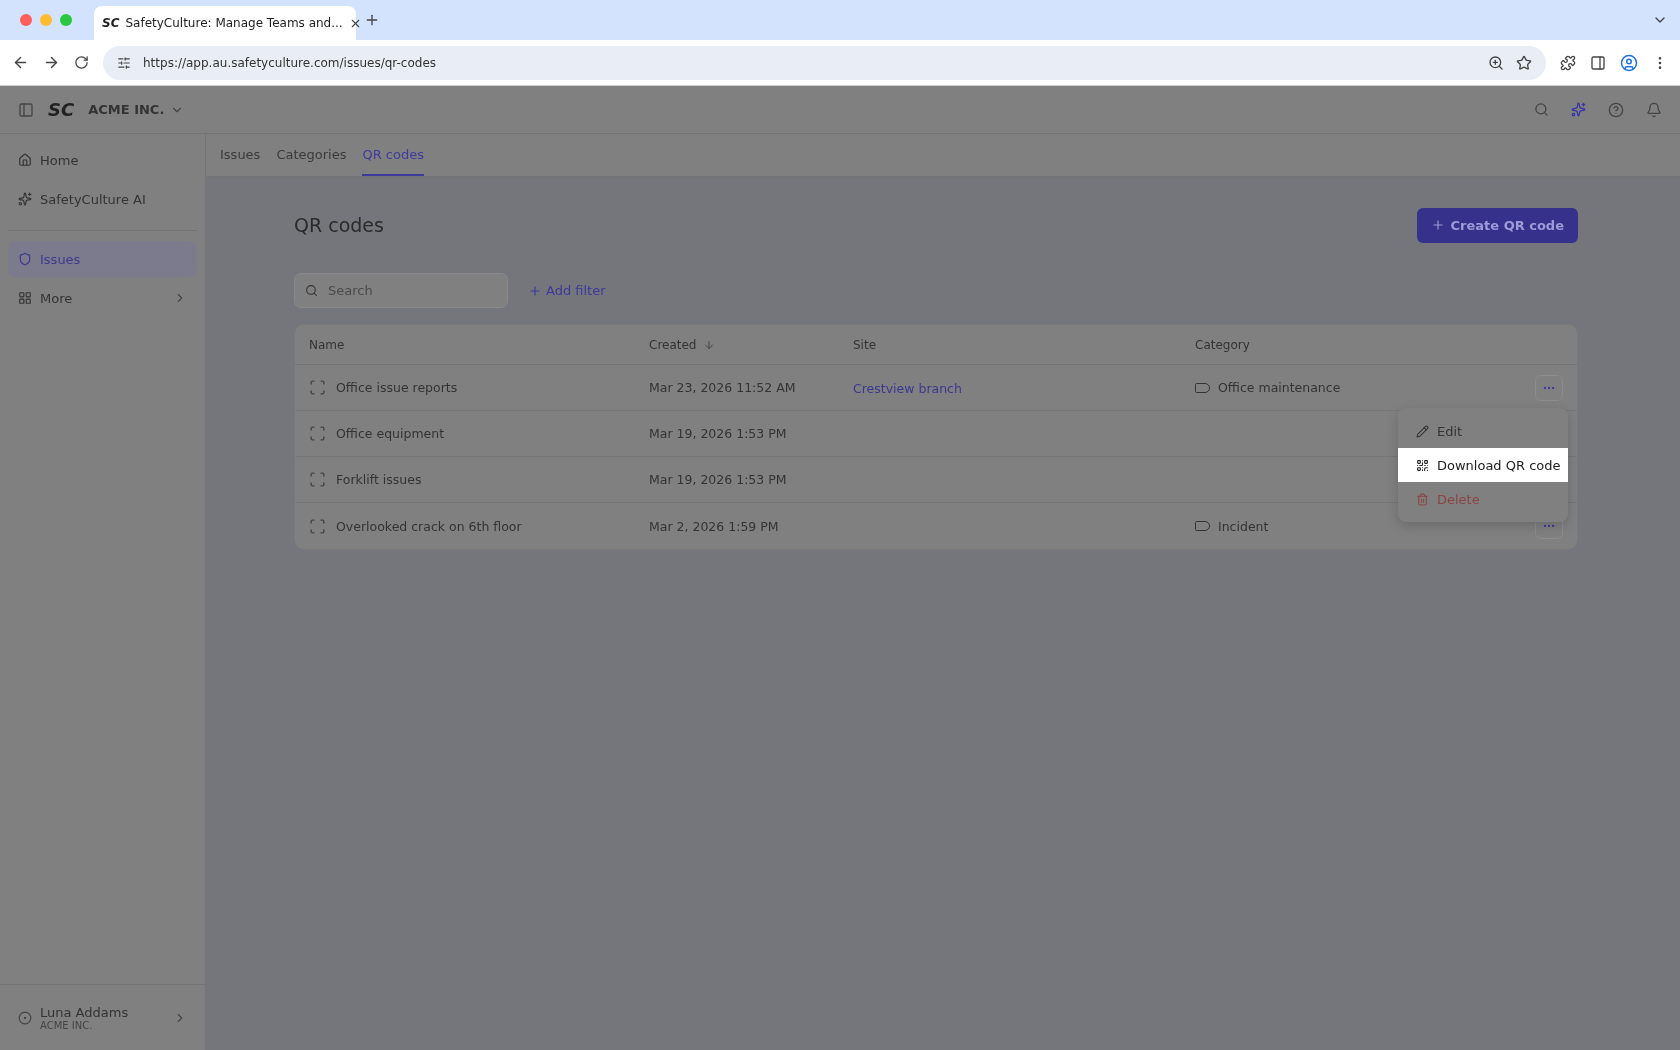  I want to click on user-org: ACME INC., so click(67, 1025).